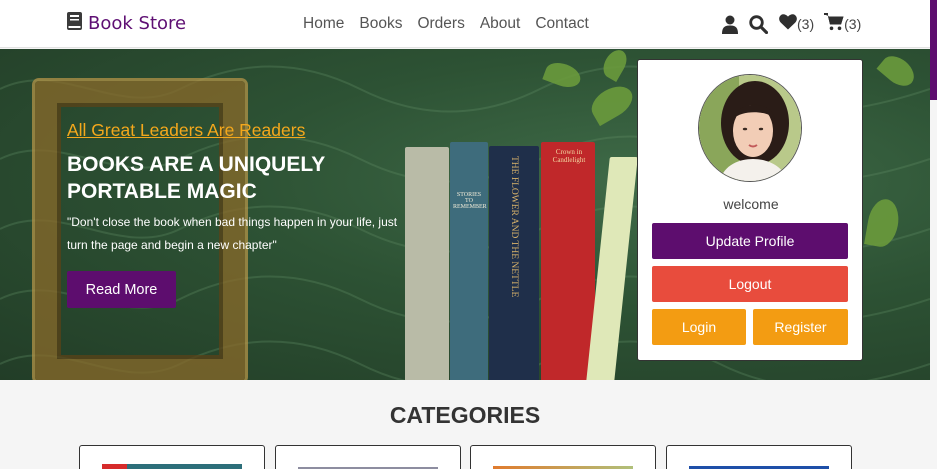 The image size is (937, 469). Describe the element at coordinates (196, 178) in the screenshot. I see `hero-title: BOOKS ARE A UNIQUELY PORTABLE MAGIC` at that location.